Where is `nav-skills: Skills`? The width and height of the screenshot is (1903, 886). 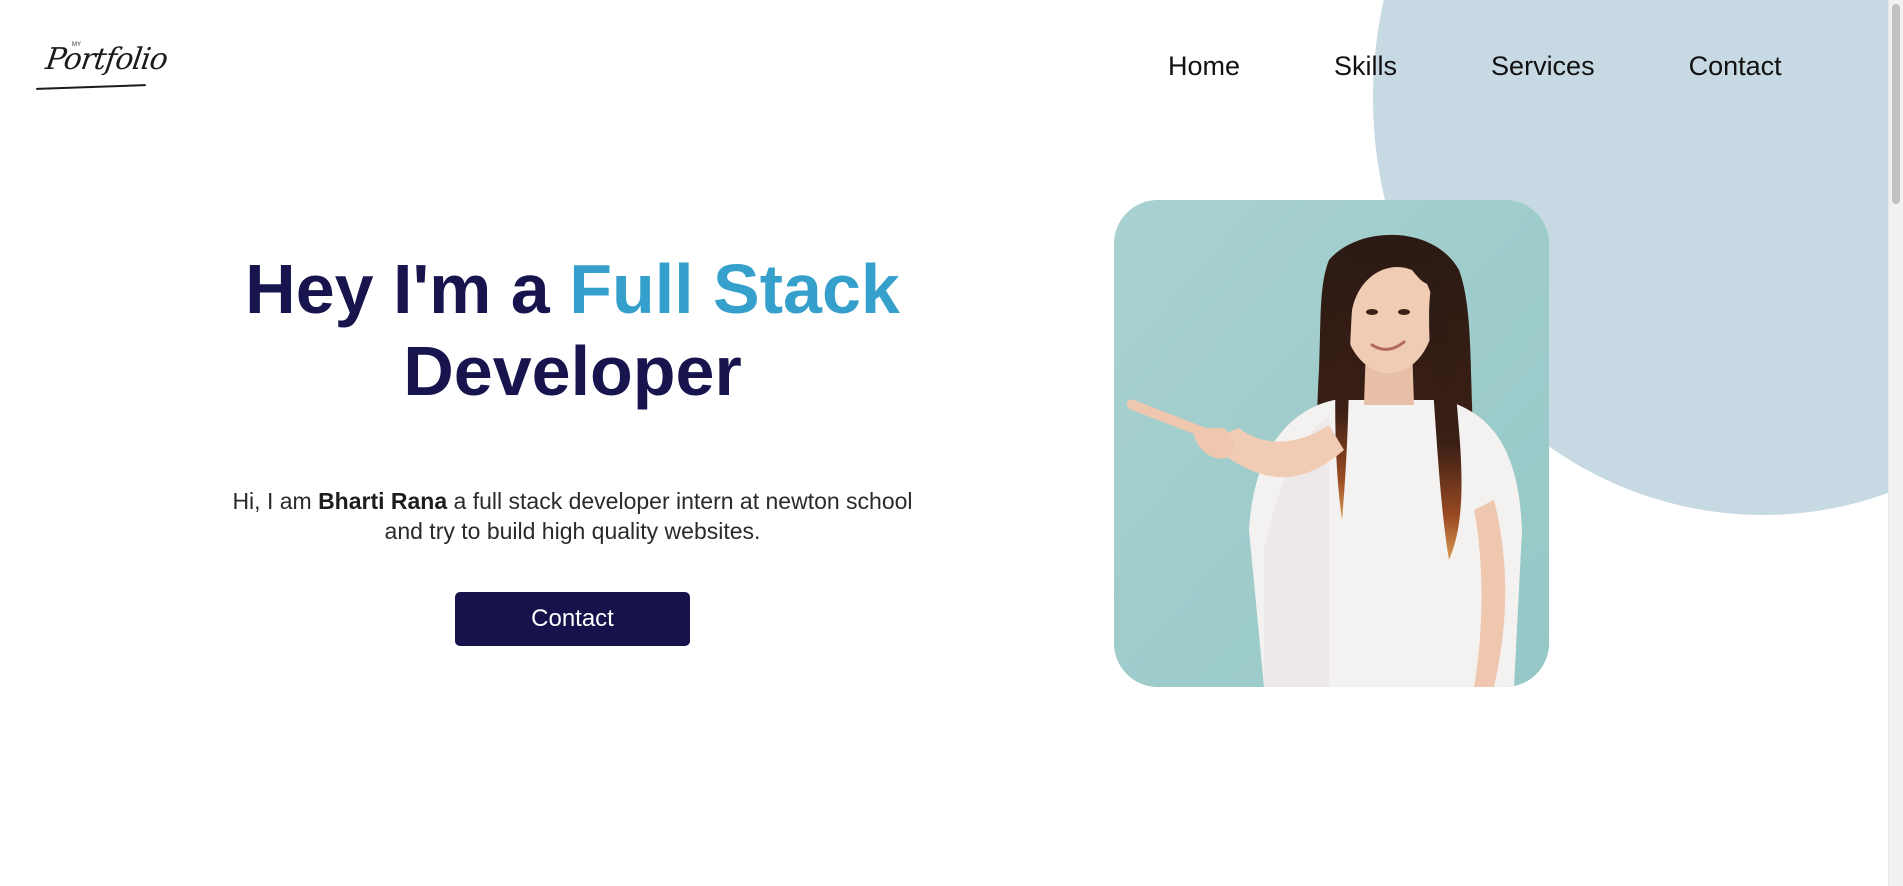
nav-skills: Skills is located at coordinates (1365, 66).